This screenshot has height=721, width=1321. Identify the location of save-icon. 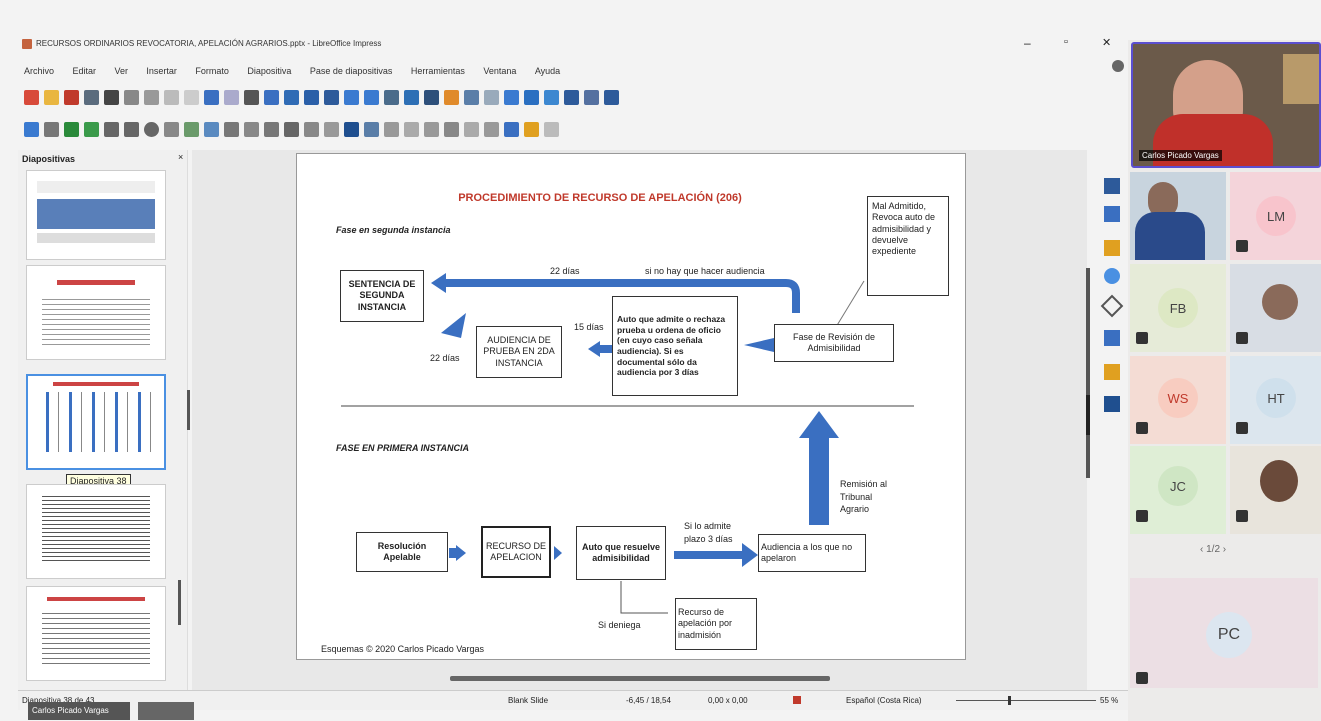
(71, 97).